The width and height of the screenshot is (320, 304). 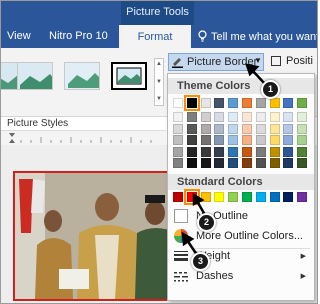 I want to click on callout-2: 2, so click(x=206, y=222).